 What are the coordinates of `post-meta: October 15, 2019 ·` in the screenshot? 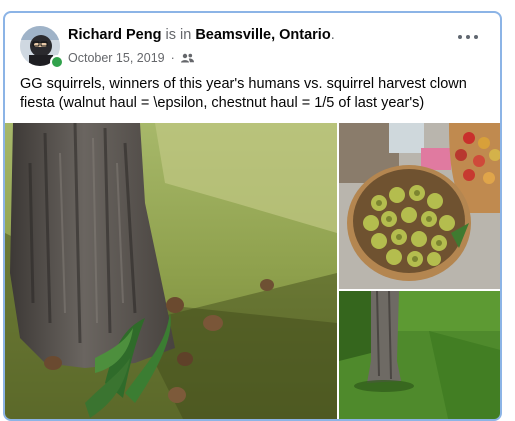 It's located at (131, 58).